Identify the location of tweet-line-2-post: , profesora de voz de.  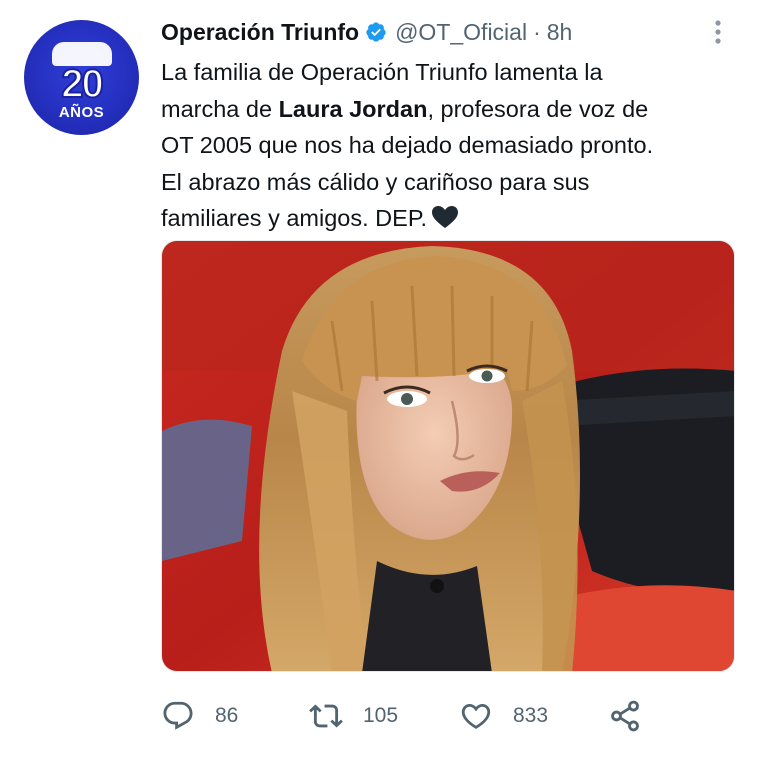
(538, 108).